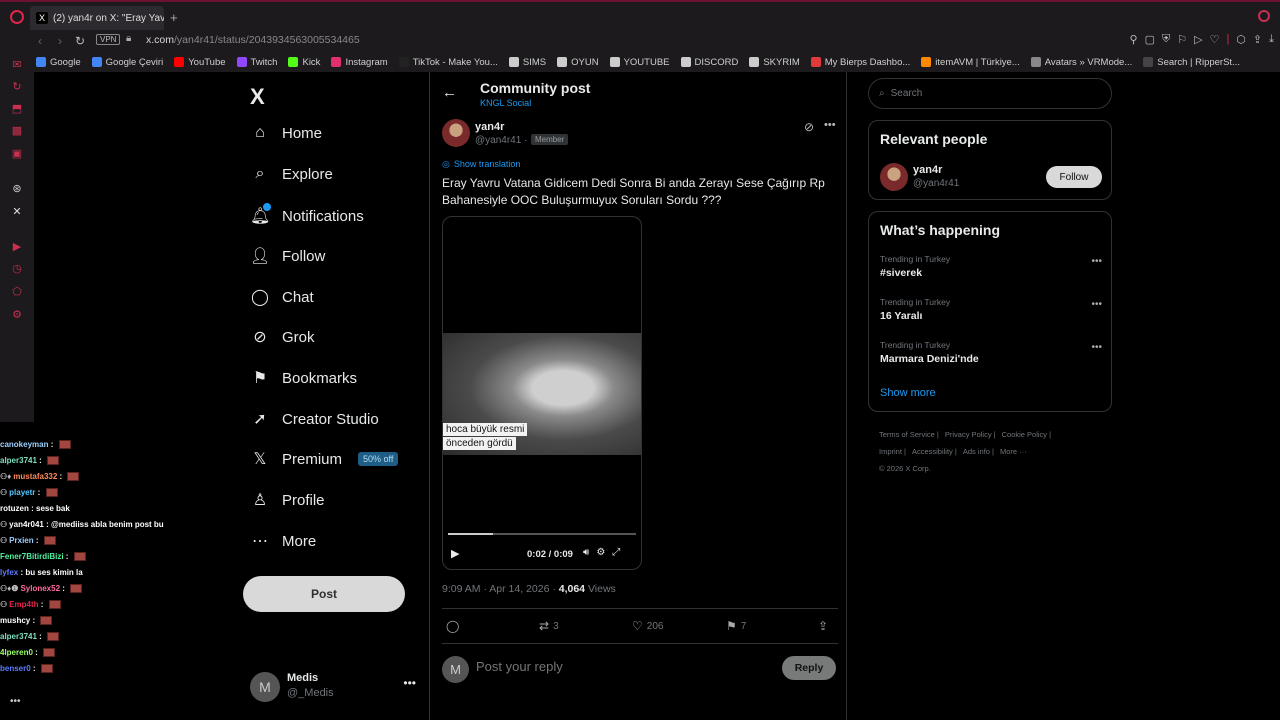 This screenshot has width=1280, height=720. What do you see at coordinates (17, 87) in the screenshot?
I see `history-sync-icon: ↻` at bounding box center [17, 87].